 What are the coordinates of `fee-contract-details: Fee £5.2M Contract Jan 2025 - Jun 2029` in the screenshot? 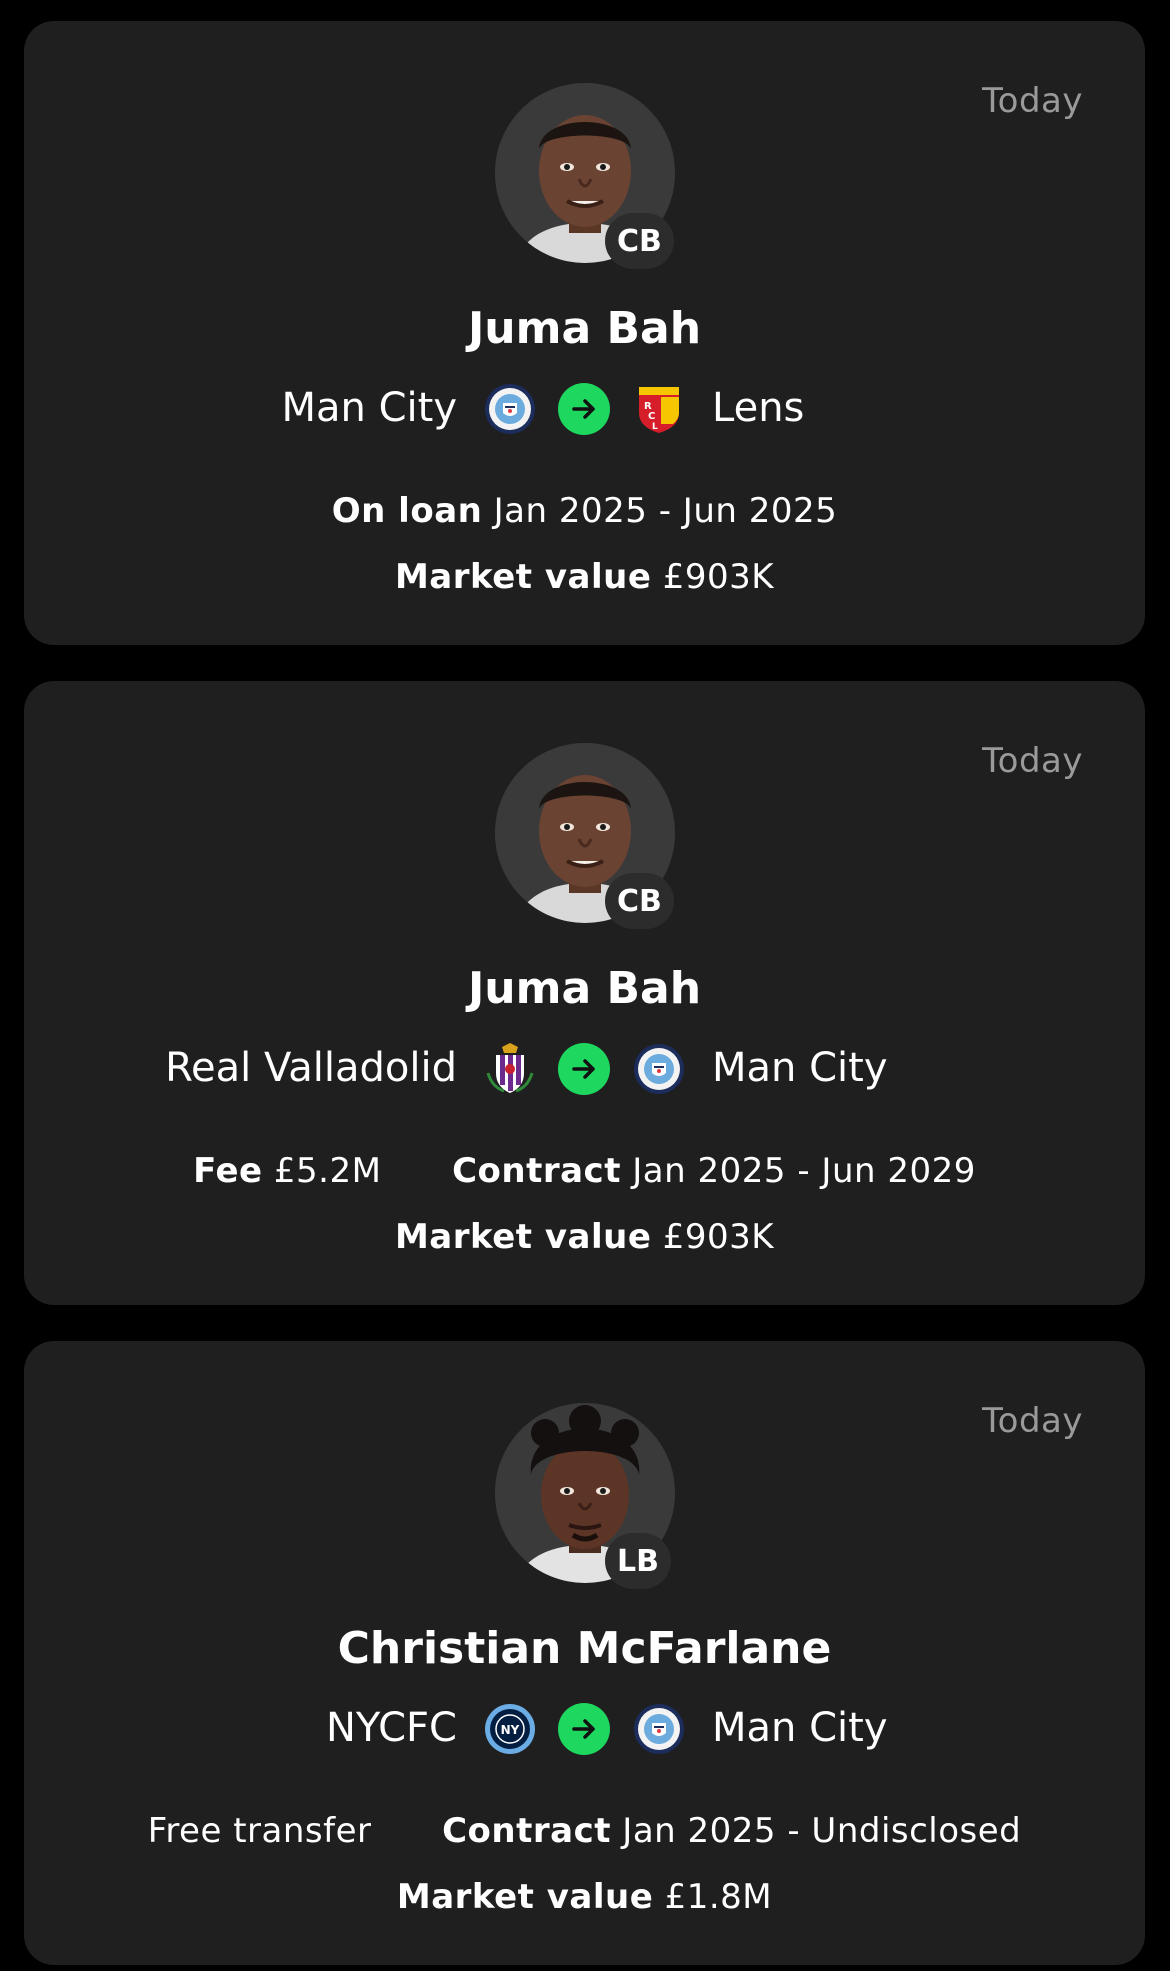 It's located at (584, 1171).